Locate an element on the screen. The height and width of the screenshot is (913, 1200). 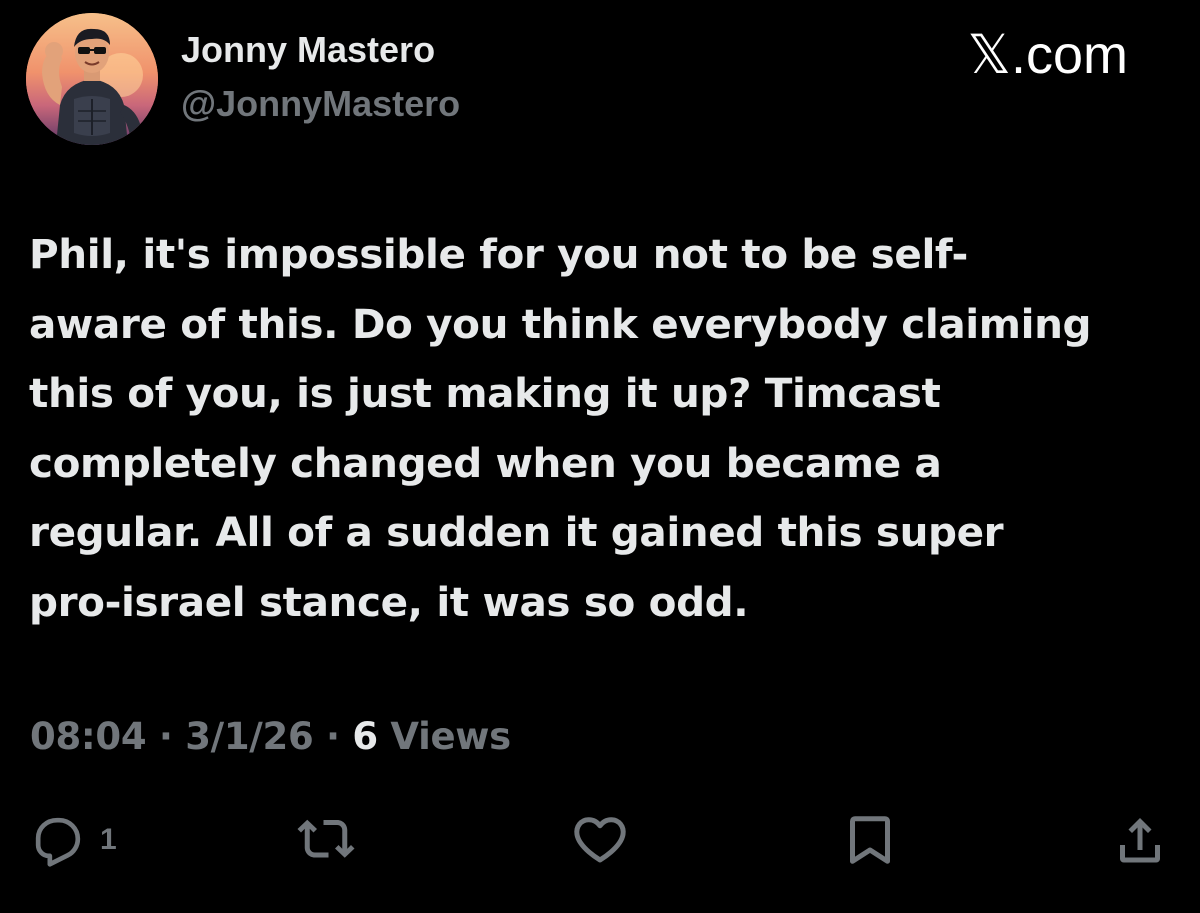
reply-count: 1 is located at coordinates (108, 839).